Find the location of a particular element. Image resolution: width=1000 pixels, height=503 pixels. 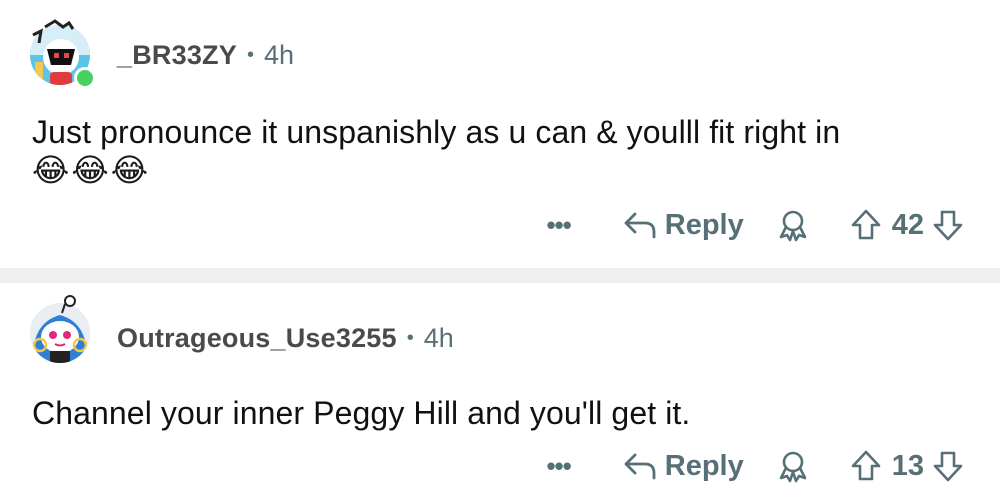

vote-score: 42 is located at coordinates (907, 224).